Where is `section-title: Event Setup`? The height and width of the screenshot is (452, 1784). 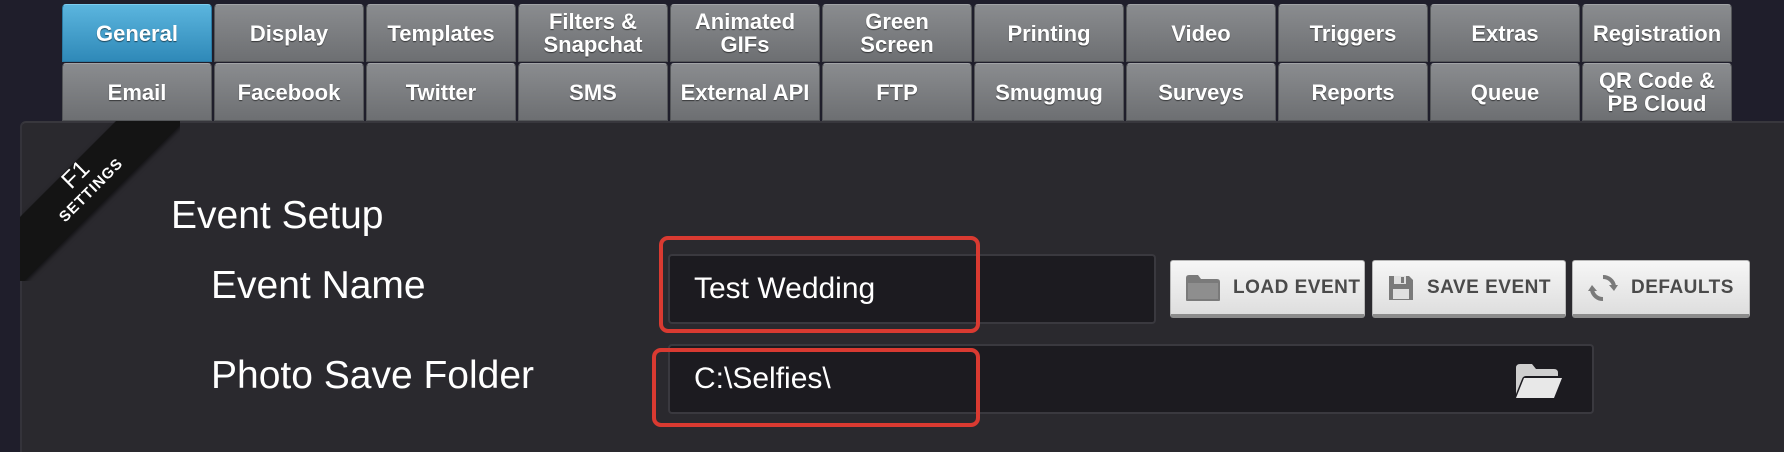
section-title: Event Setup is located at coordinates (277, 215).